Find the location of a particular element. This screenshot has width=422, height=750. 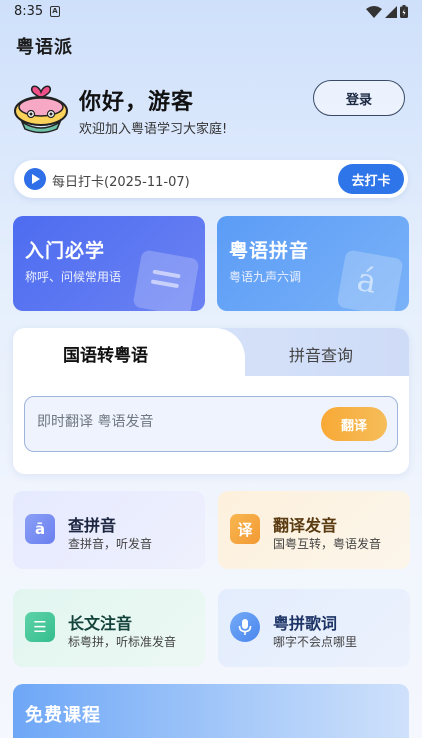

status-bar: 8:35 A is located at coordinates (211, 12).